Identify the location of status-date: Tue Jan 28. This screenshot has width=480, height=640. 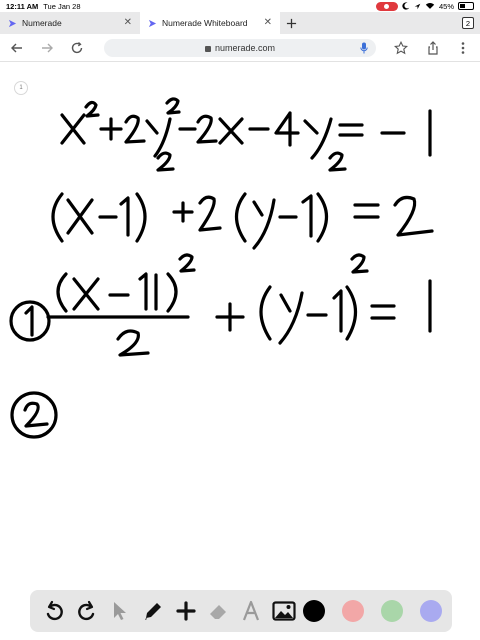
(62, 6).